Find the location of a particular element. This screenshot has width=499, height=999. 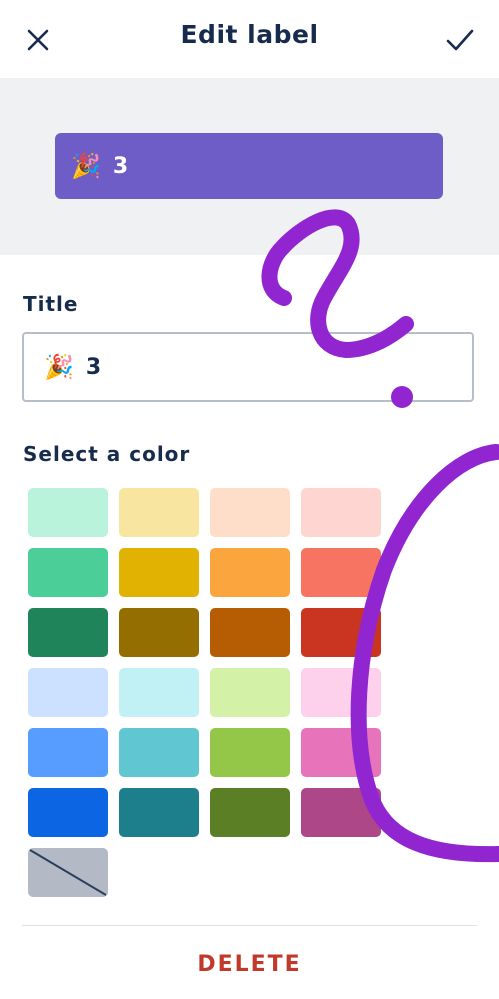

label-preview-text: 3 is located at coordinates (120, 166).